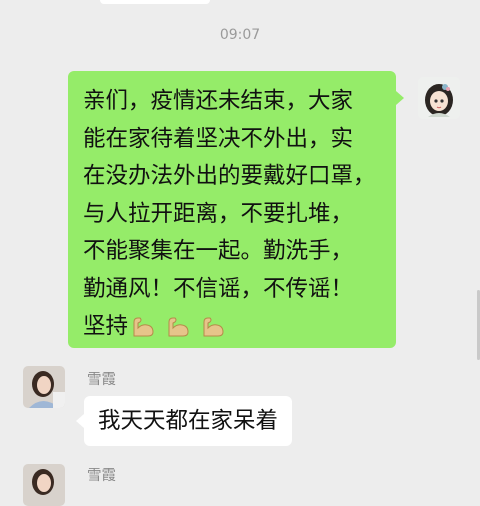  Describe the element at coordinates (155, 2) in the screenshot. I see `previous-message-edge` at that location.